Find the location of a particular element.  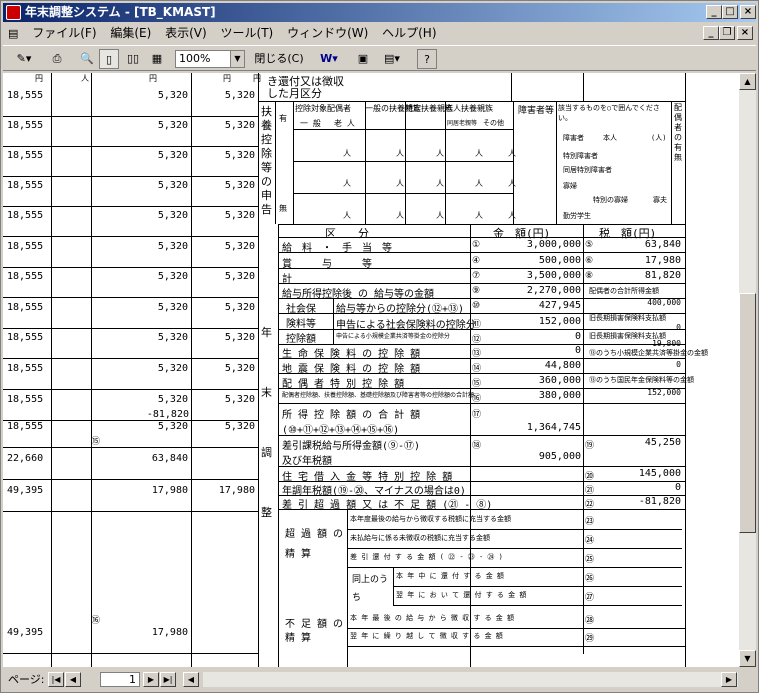

same-above-label: 同上のうち is located at coordinates (370, 589).